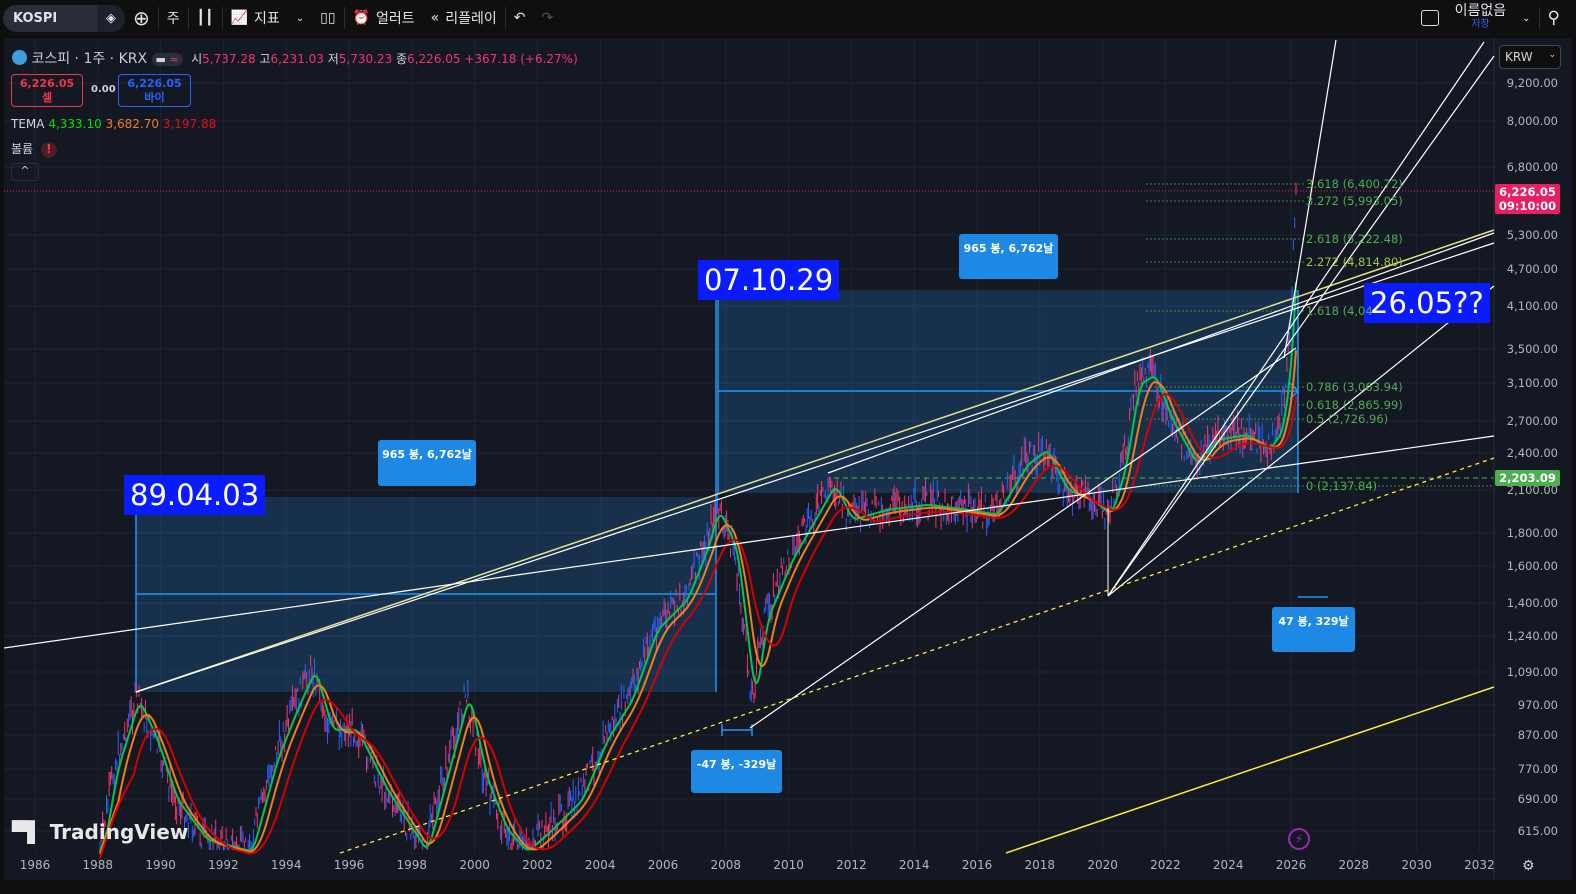 The height and width of the screenshot is (894, 1576). Describe the element at coordinates (471, 19) in the screenshot. I see `replay-label: 리플레이` at that location.